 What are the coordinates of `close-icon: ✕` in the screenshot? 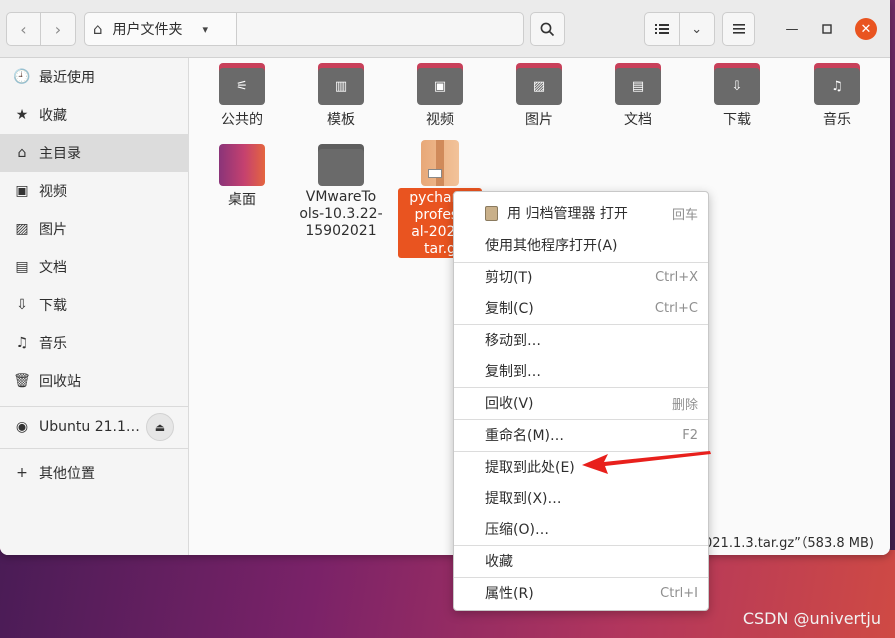 It's located at (866, 29).